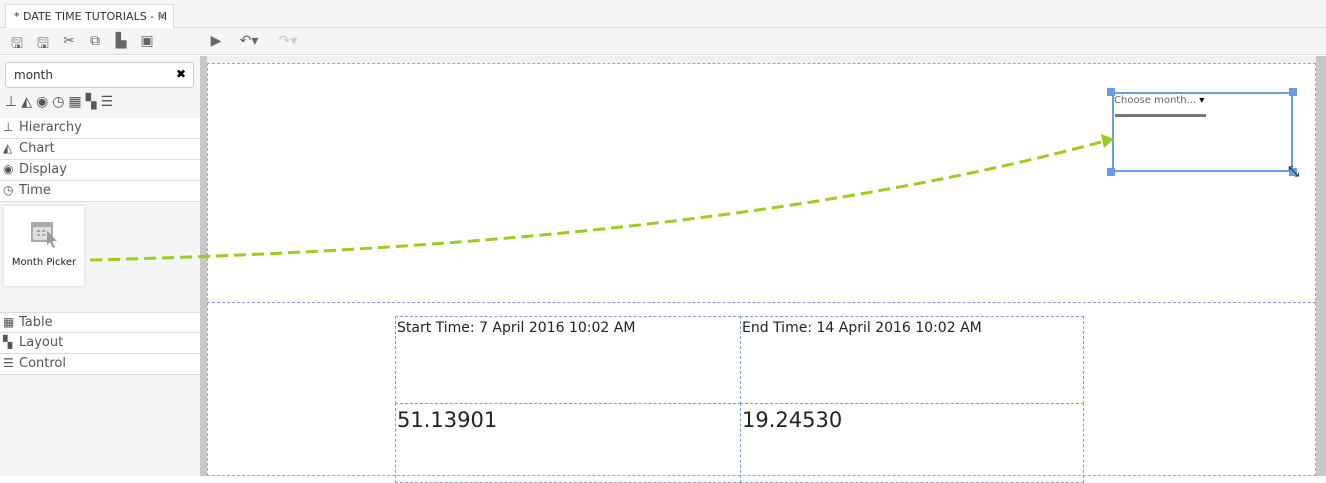 The image size is (1326, 483). I want to click on start-time-cell: Start Time: 7 April 2016 10:02 AM, so click(568, 360).